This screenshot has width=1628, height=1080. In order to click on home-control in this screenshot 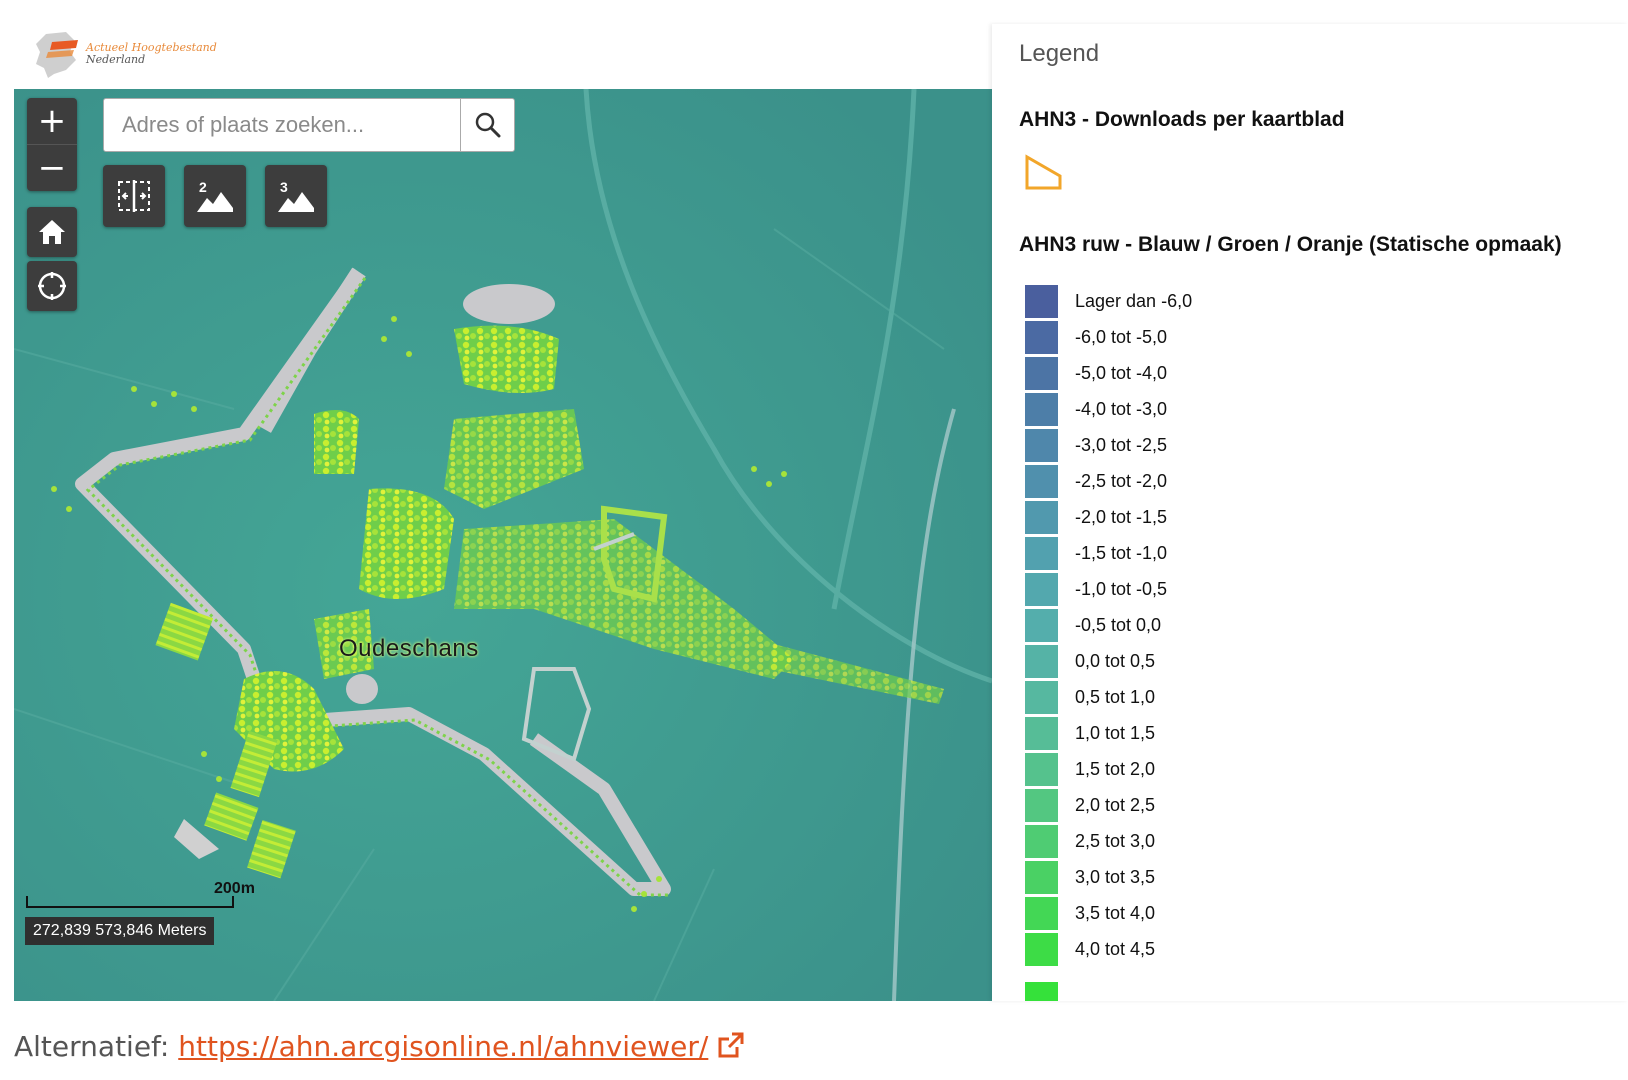, I will do `click(52, 232)`.